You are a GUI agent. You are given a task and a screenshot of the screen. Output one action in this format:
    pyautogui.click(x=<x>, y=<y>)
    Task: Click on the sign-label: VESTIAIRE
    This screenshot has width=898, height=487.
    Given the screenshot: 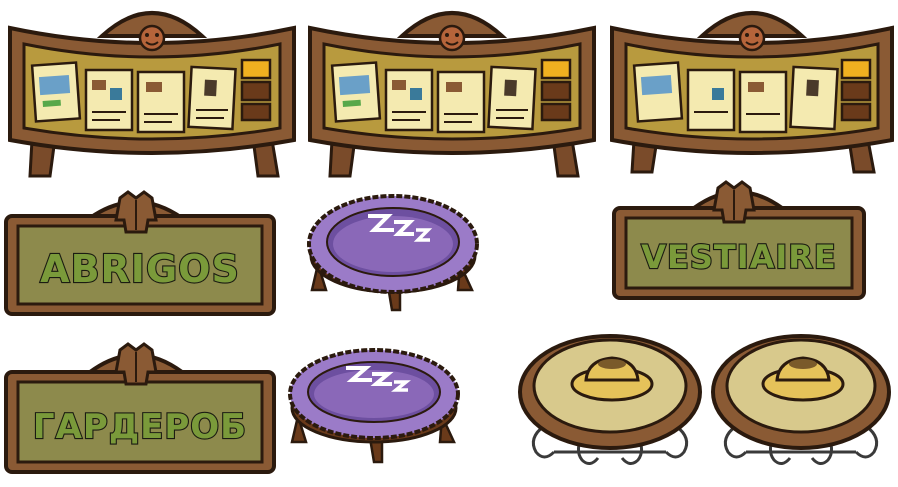 What is the action you would take?
    pyautogui.click(x=739, y=257)
    